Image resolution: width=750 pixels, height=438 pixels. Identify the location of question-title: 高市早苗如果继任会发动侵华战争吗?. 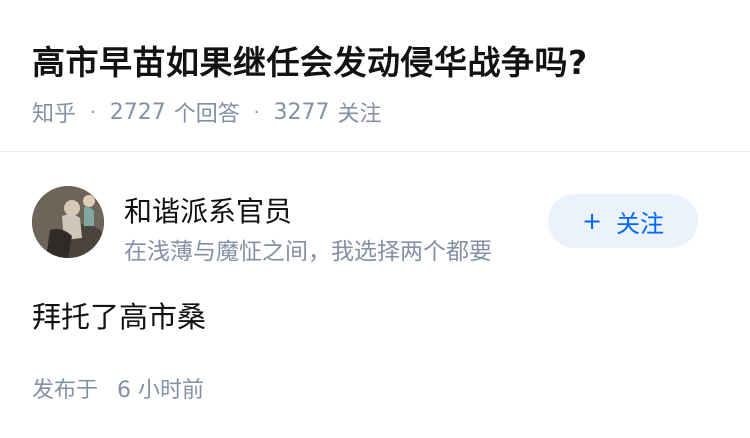
(310, 60).